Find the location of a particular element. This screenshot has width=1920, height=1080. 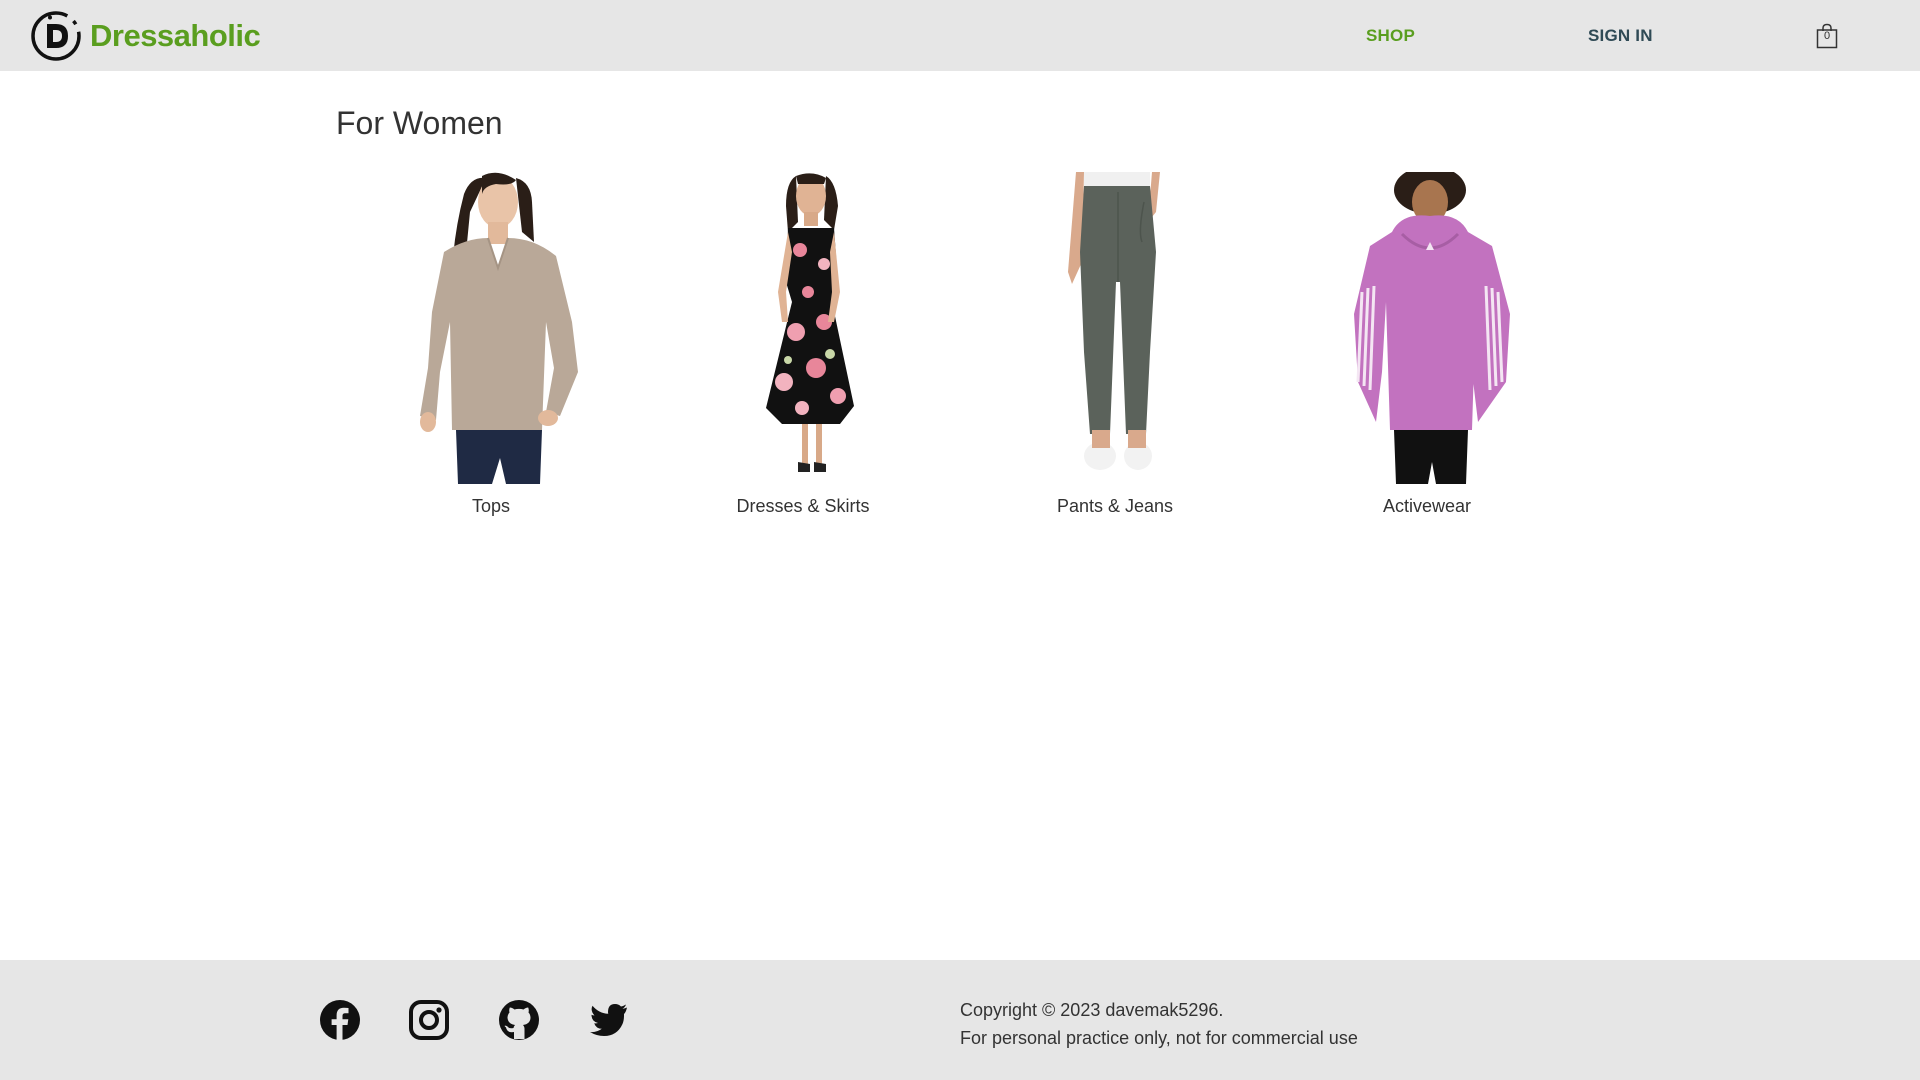

category-card-activewear: Activewear is located at coordinates (1427, 352).